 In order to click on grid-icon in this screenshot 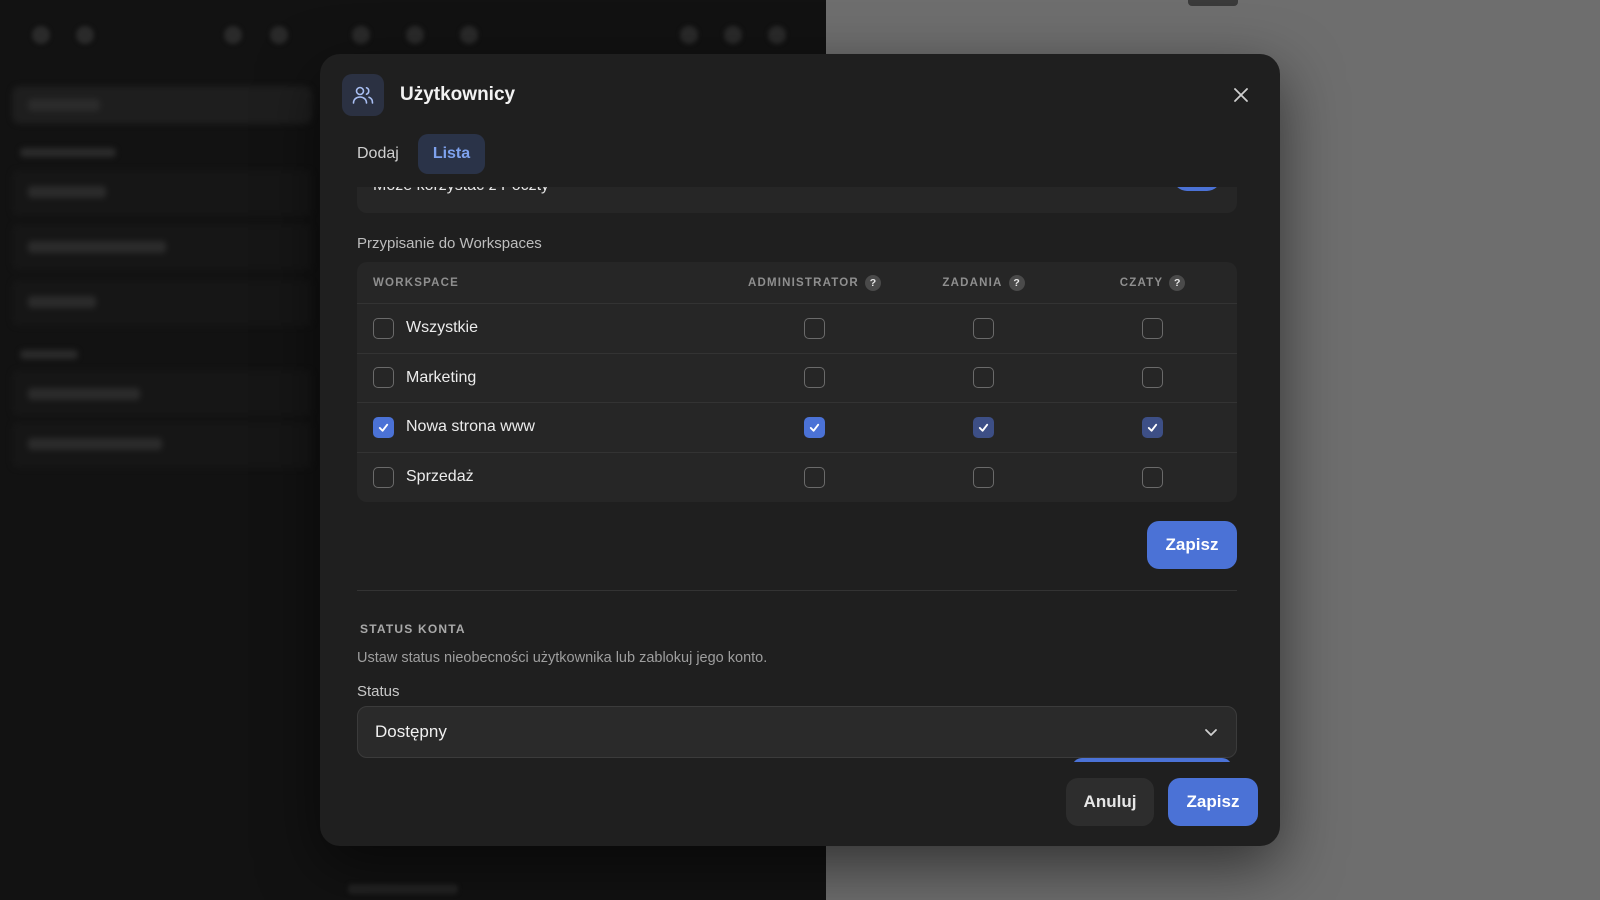, I will do `click(415, 35)`.